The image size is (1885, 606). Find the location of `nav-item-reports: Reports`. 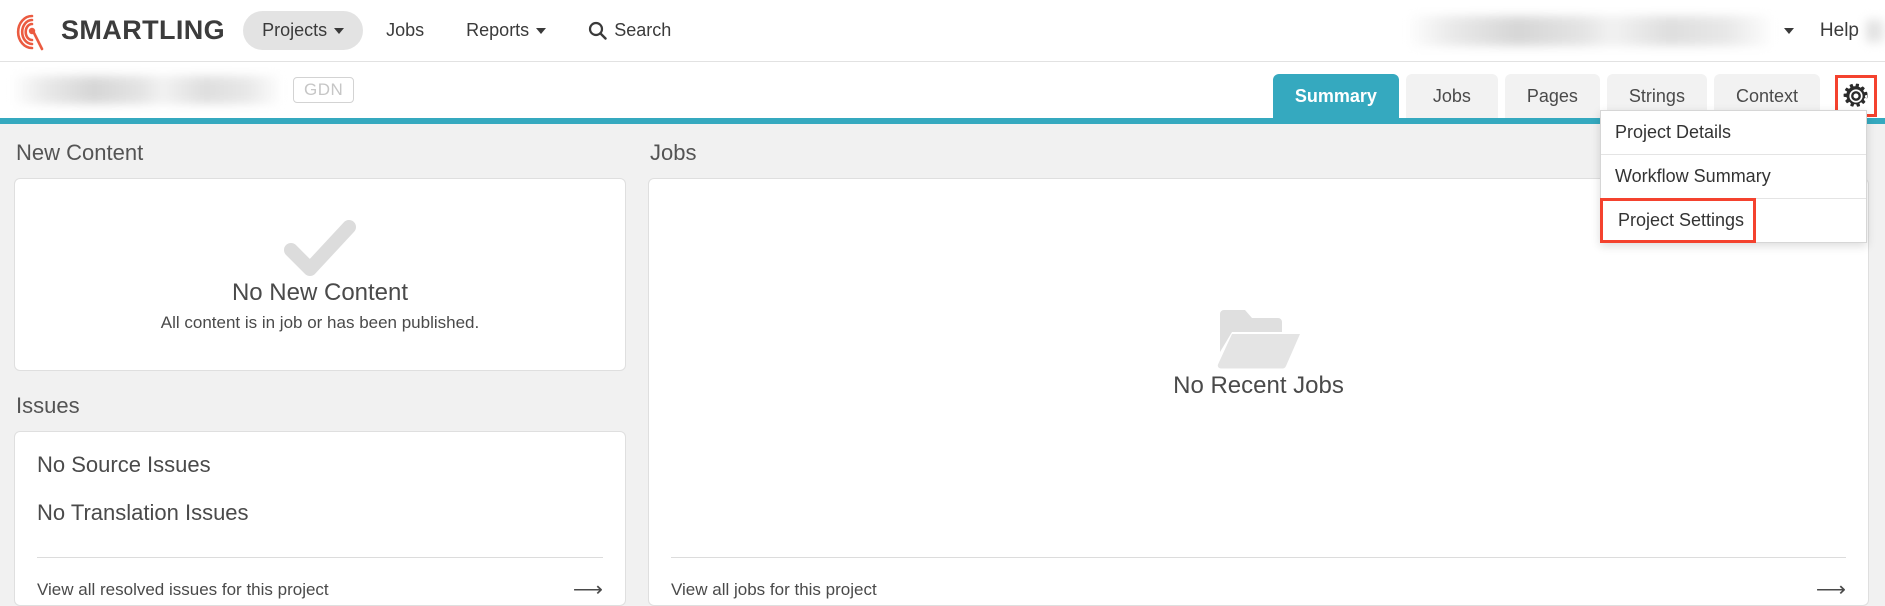

nav-item-reports: Reports is located at coordinates (506, 30).